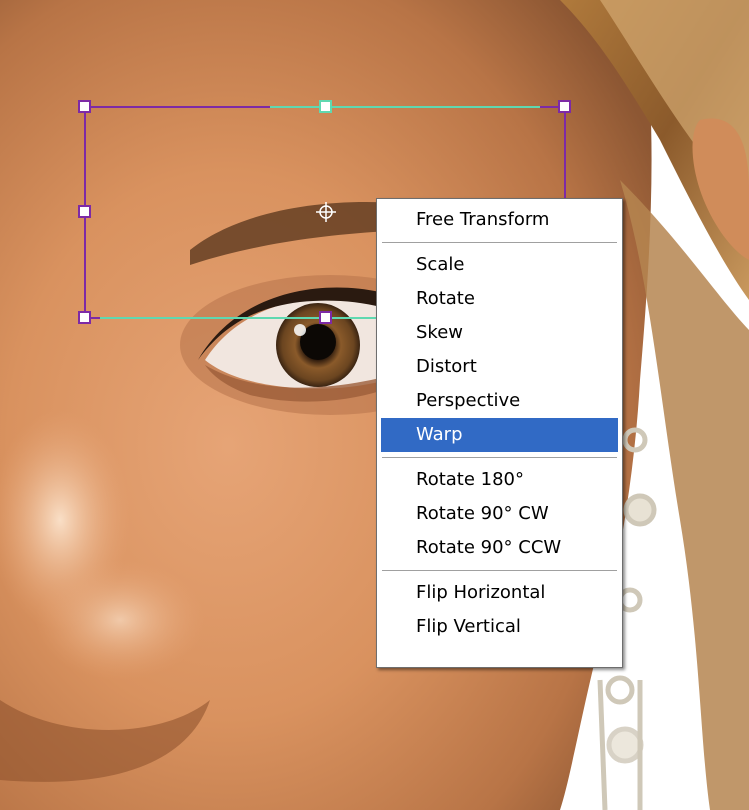  Describe the element at coordinates (564, 106) in the screenshot. I see `handle-top-right` at that location.